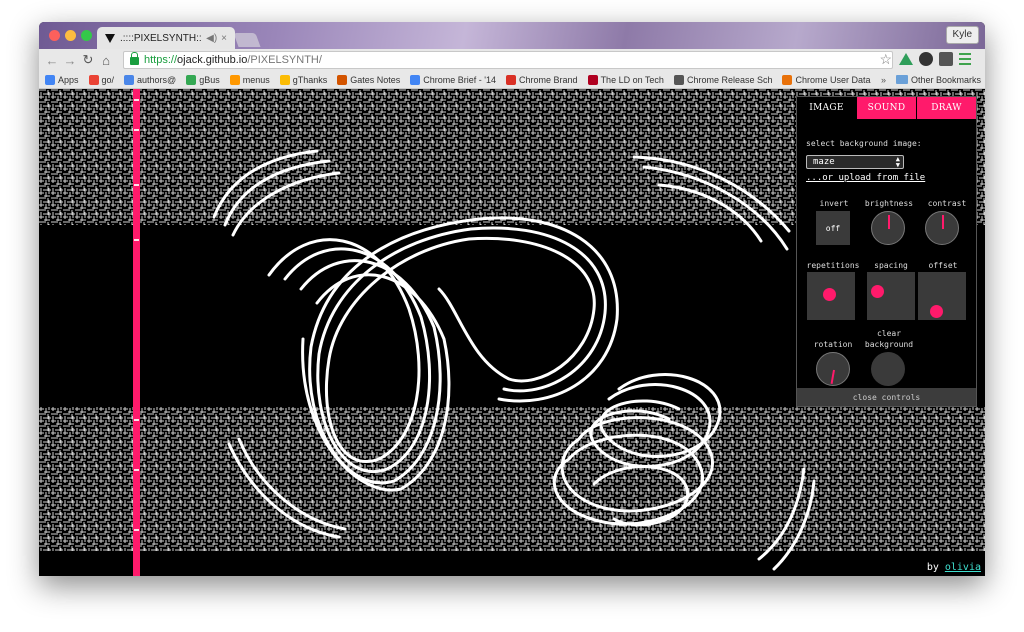  Describe the element at coordinates (54, 35) in the screenshot. I see `close-window-button` at that location.